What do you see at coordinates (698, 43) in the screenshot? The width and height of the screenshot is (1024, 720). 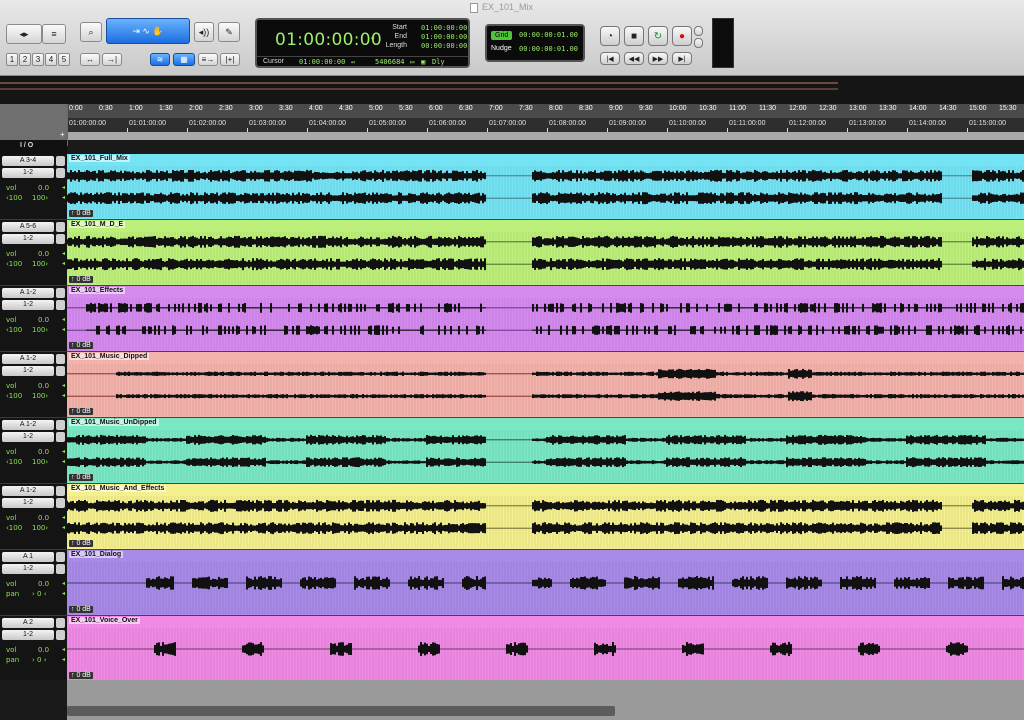 I see `transport-collapse-button` at bounding box center [698, 43].